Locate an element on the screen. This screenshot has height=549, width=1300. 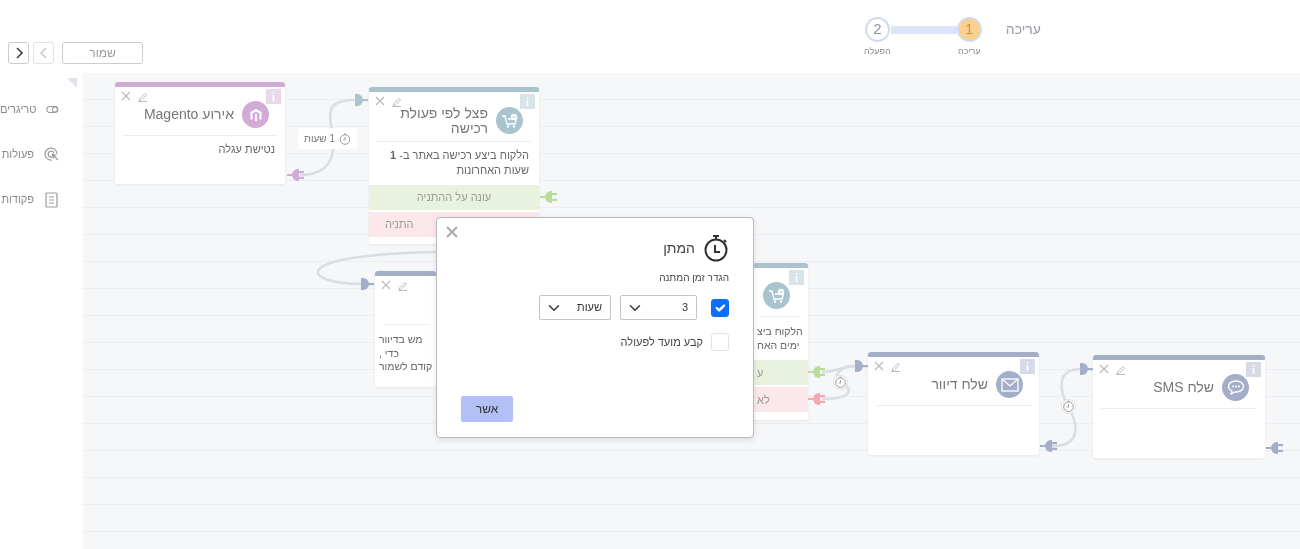
outcome-row: לא is located at coordinates (780, 400).